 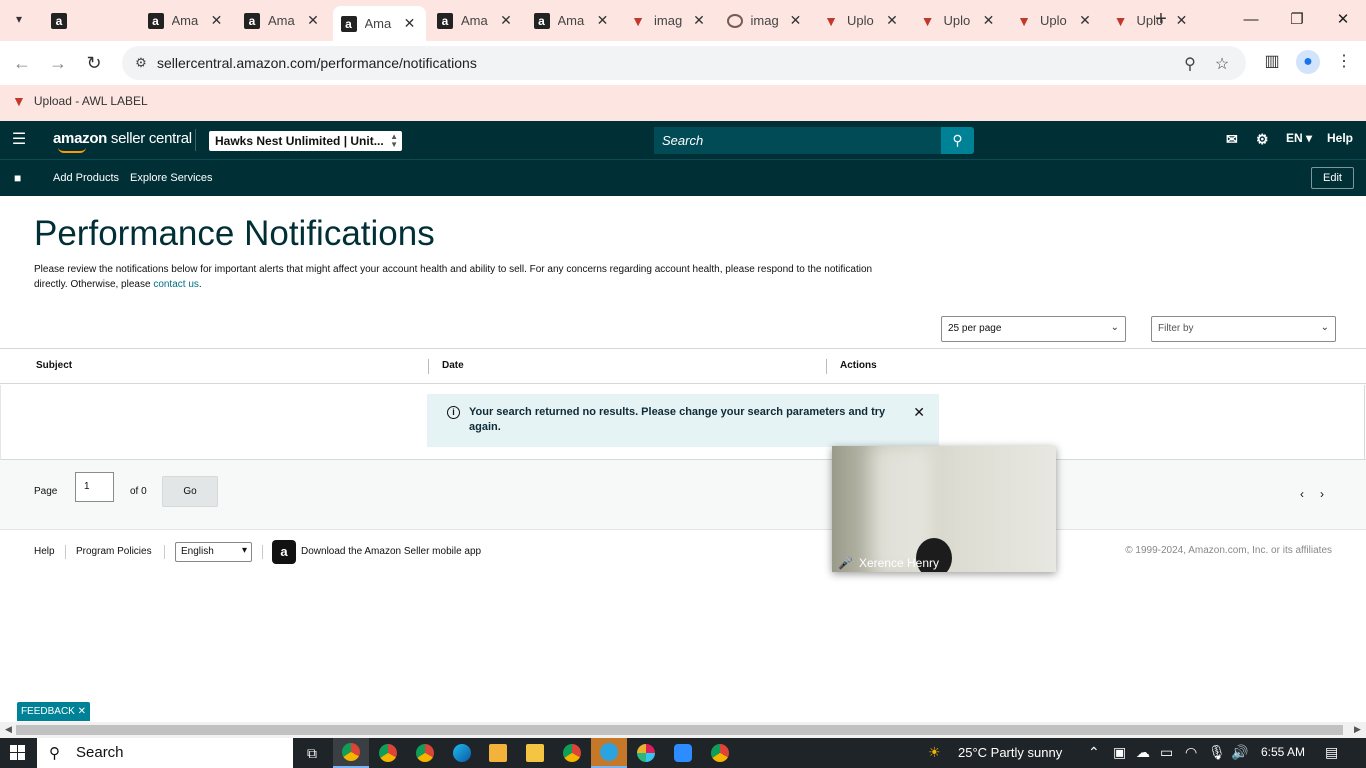 What do you see at coordinates (1251, 20) in the screenshot?
I see `minimize-button: —` at bounding box center [1251, 20].